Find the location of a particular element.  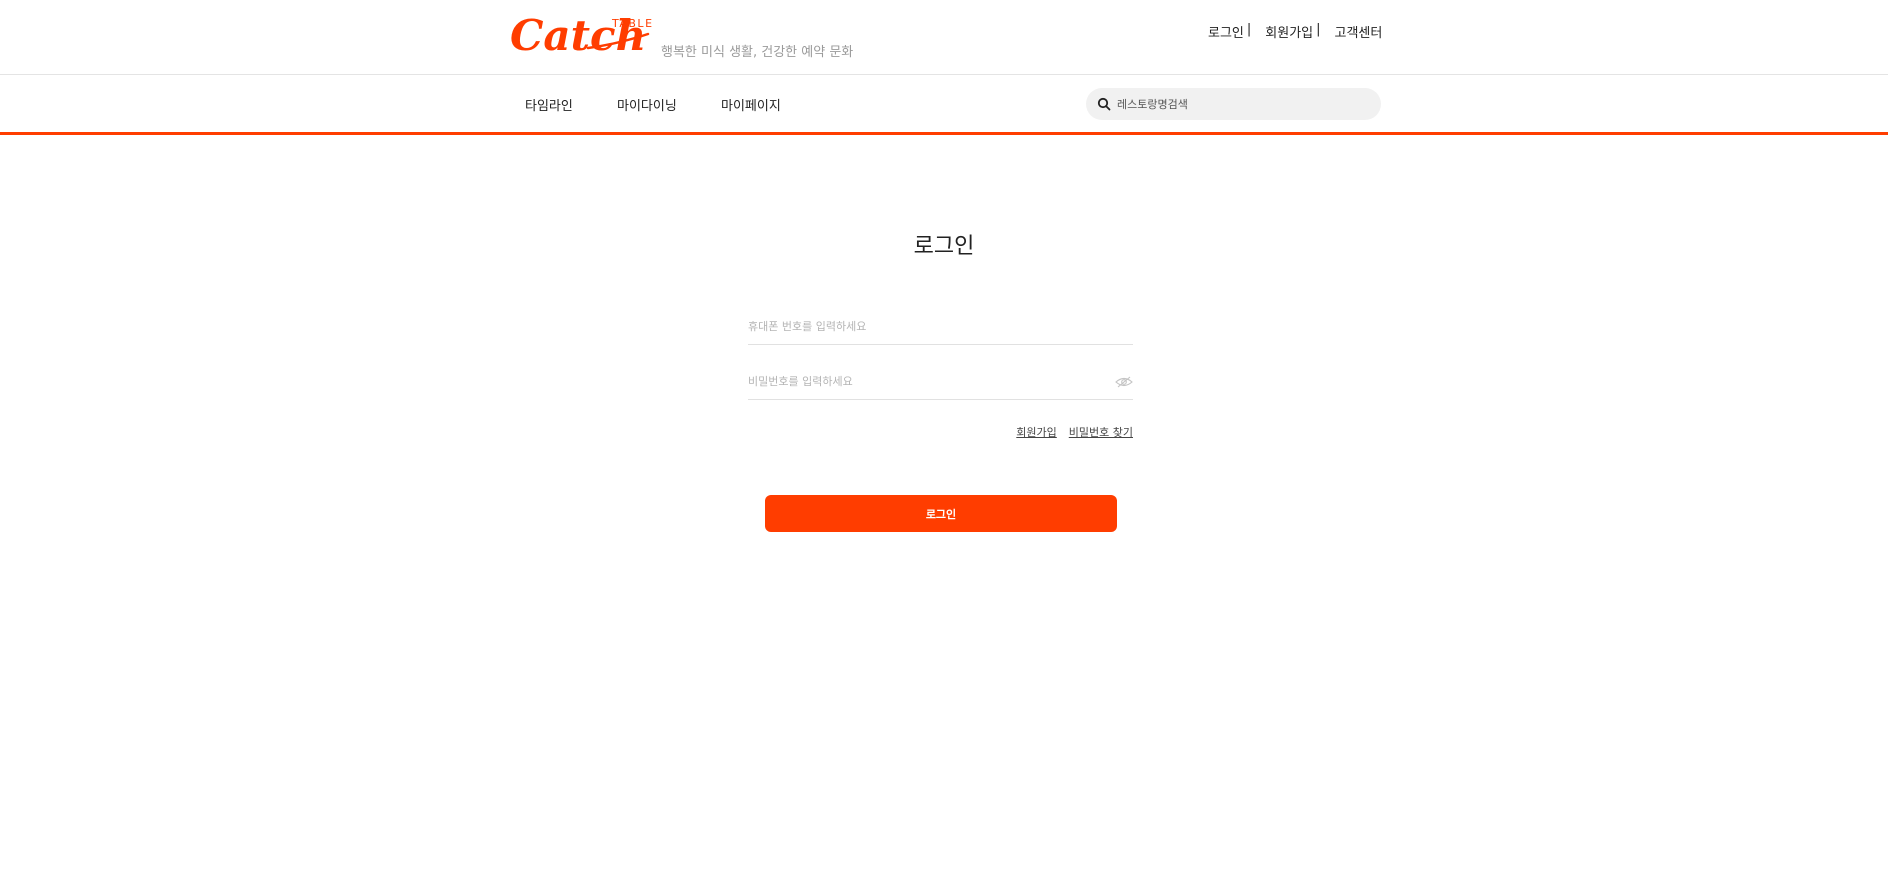

phone-input is located at coordinates (918, 326).